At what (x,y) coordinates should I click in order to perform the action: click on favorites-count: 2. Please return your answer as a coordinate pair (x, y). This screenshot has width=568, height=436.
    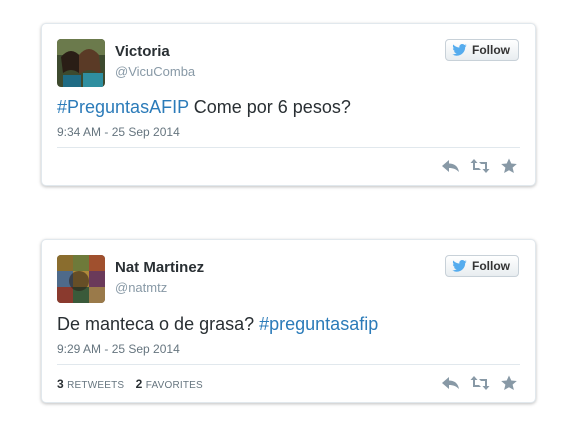
    Looking at the image, I should click on (139, 384).